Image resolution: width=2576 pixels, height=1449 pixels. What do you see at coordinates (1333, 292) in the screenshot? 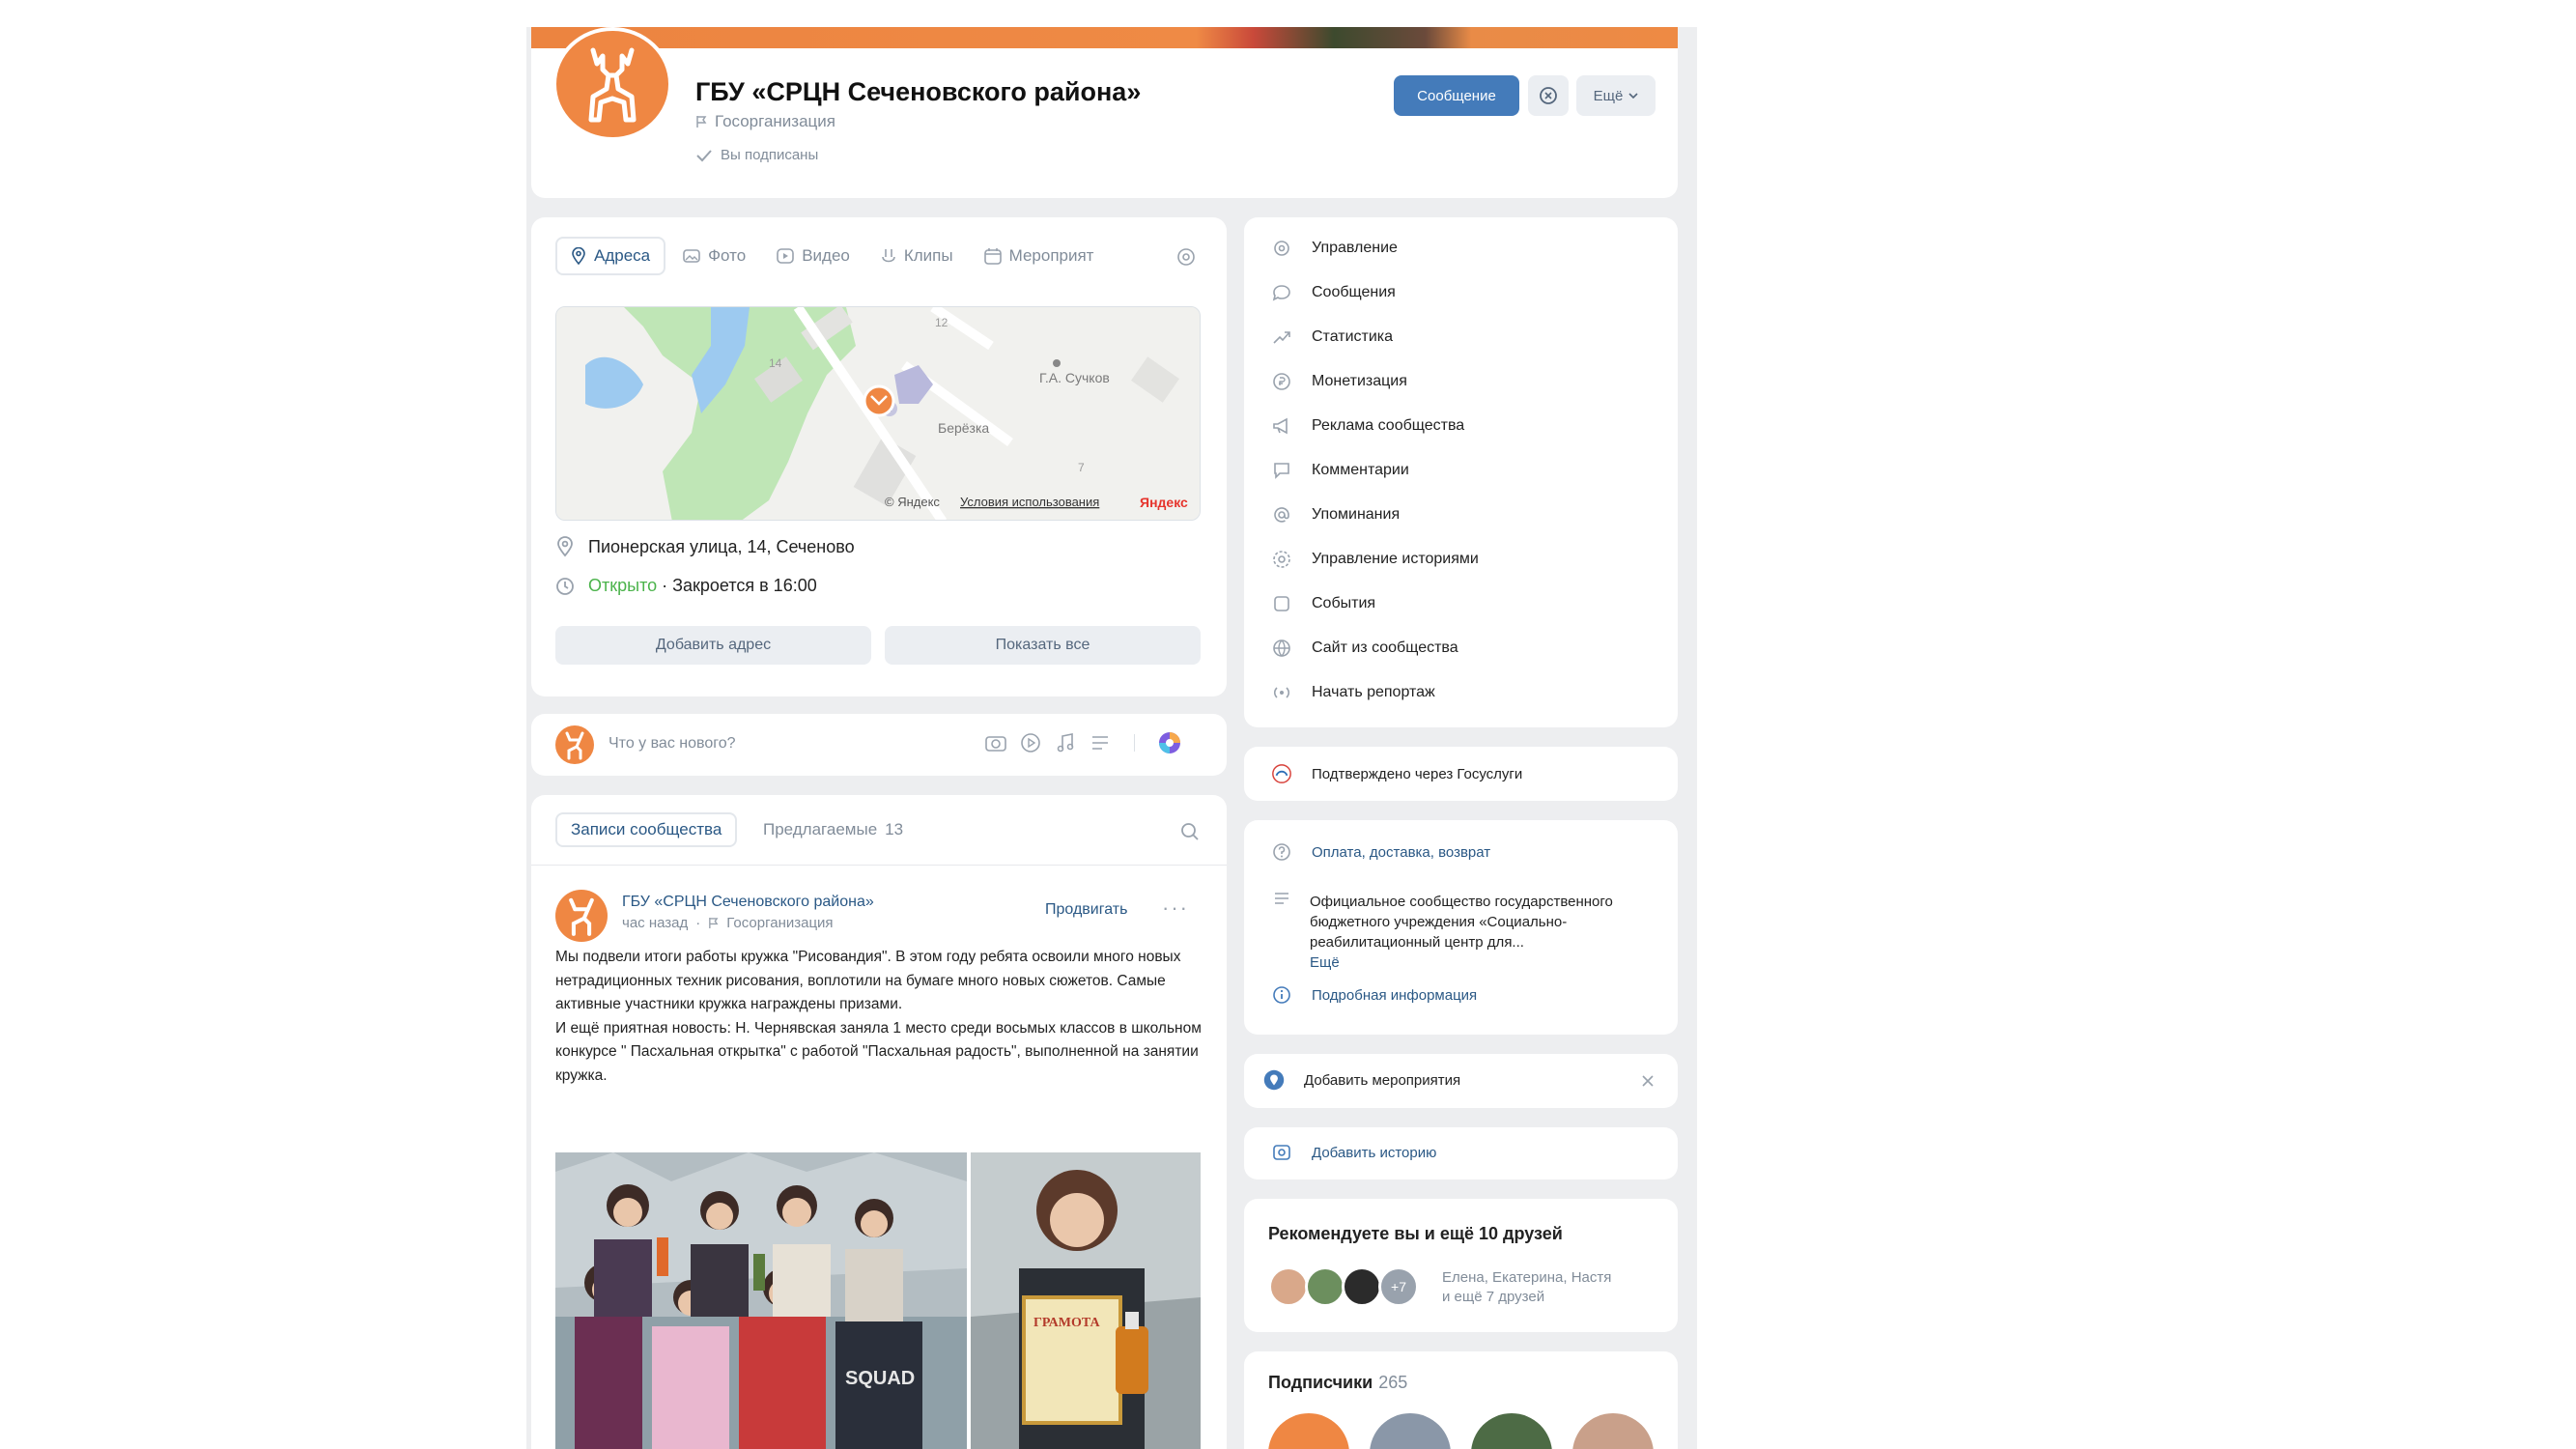
I see `sidebar-item-messages: Сообщения` at bounding box center [1333, 292].